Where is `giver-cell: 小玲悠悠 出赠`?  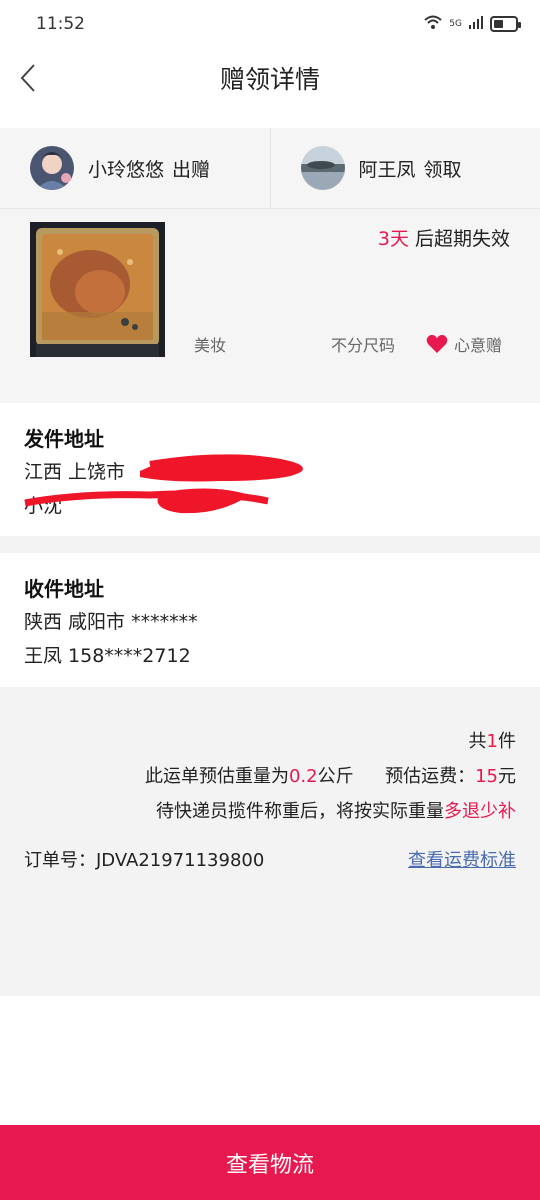
giver-cell: 小玲悠悠 出赠 is located at coordinates (135, 168).